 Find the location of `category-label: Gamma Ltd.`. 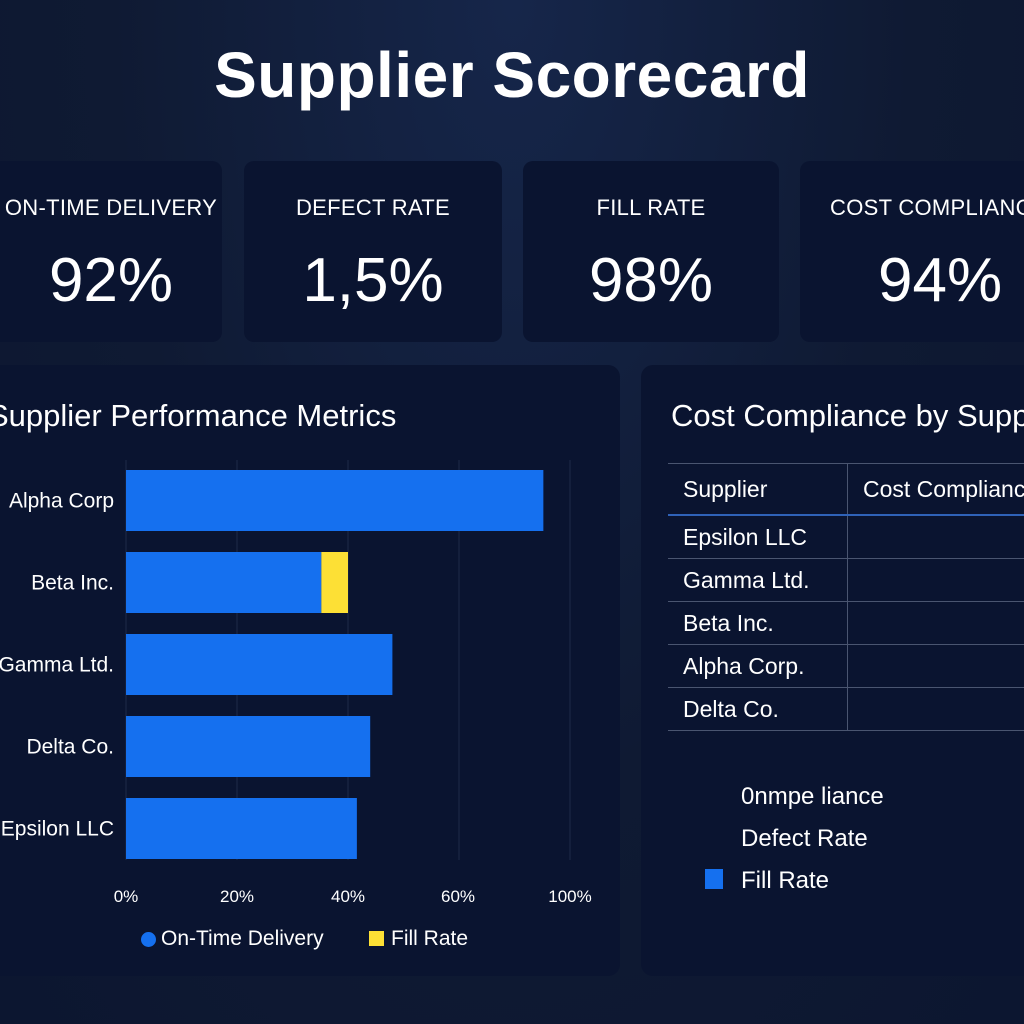

category-label: Gamma Ltd. is located at coordinates (57, 665).